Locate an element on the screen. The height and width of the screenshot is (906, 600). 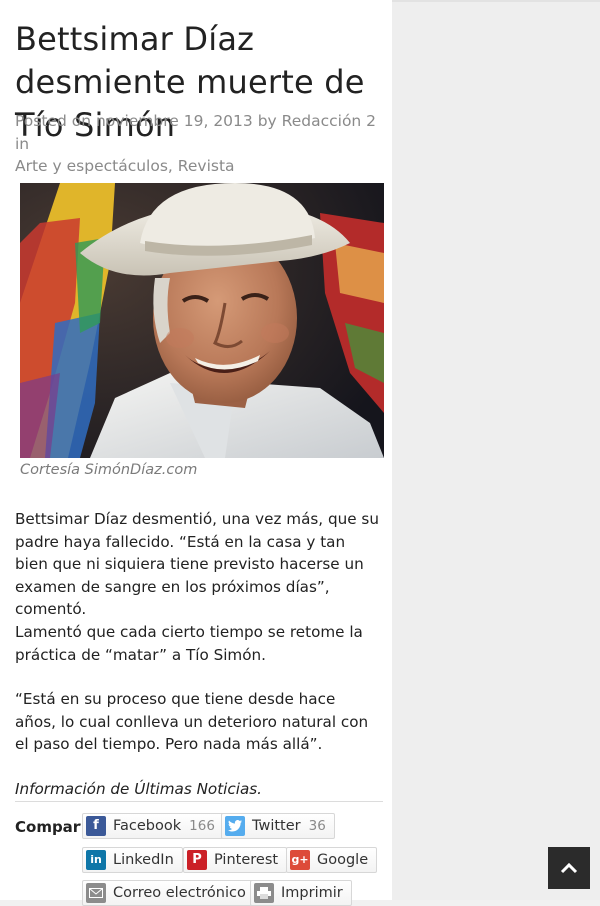
print-icon is located at coordinates (264, 893).